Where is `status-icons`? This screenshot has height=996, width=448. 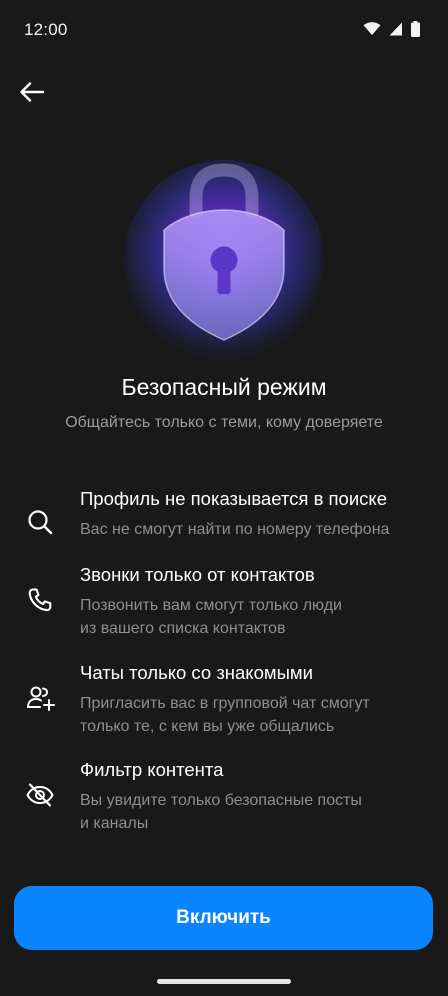 status-icons is located at coordinates (391, 29).